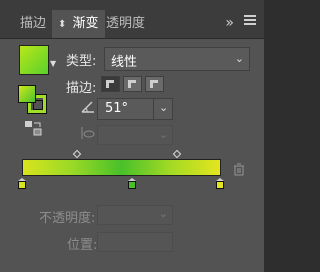 The height and width of the screenshot is (272, 320). I want to click on opacity-label: 不透明度:, so click(67, 218).